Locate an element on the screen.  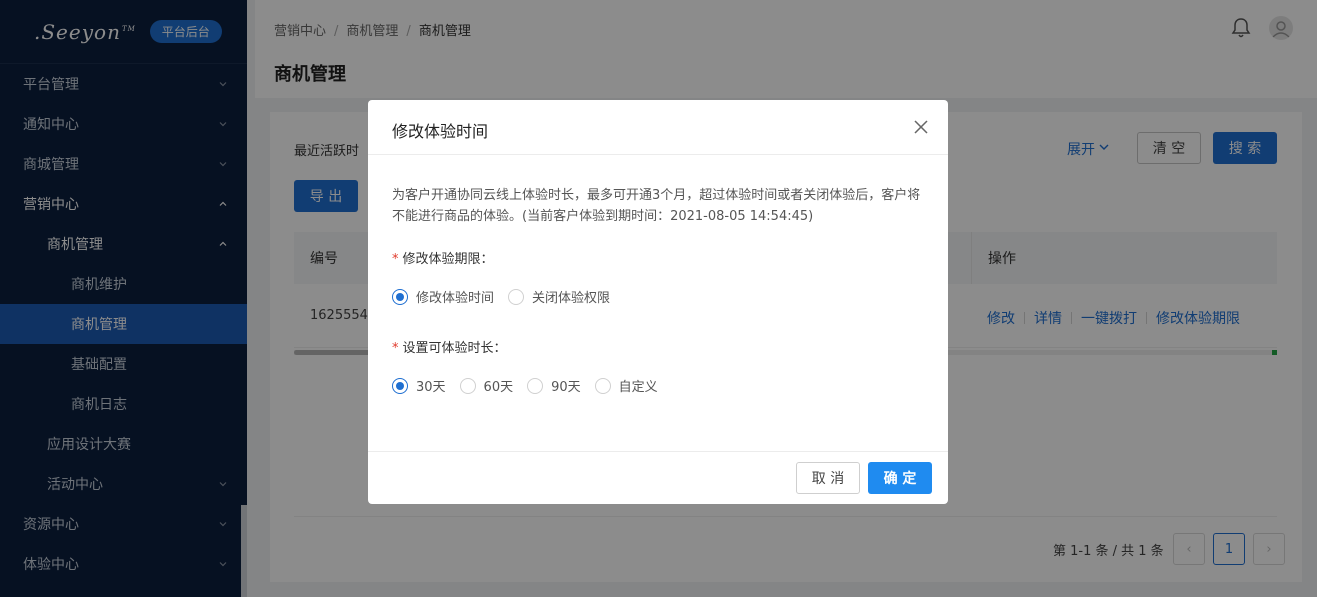
radio-edit-trial-time: 修改体验时间 is located at coordinates (443, 296).